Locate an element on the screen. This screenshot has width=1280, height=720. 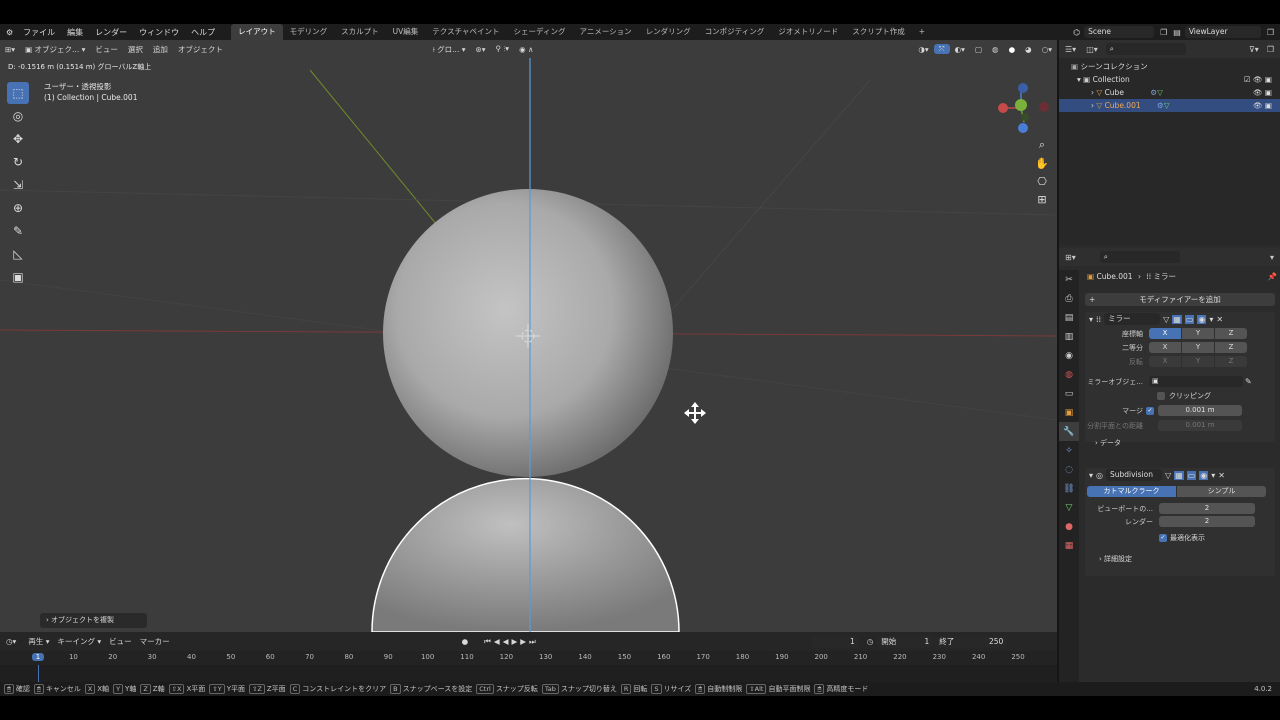
render-tab-icon: ⎙ is located at coordinates (1069, 298).